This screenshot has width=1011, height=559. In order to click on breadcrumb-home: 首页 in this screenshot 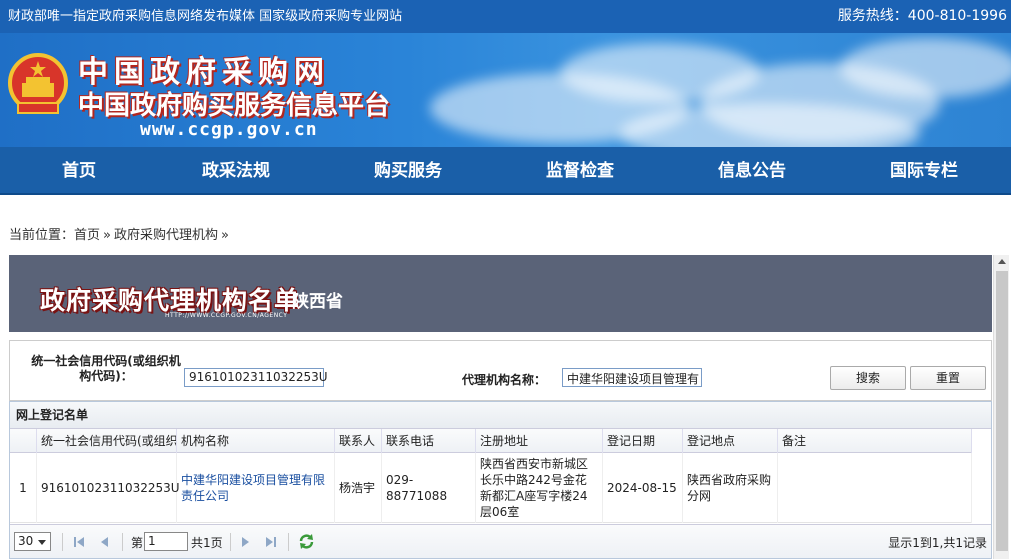, I will do `click(87, 235)`.